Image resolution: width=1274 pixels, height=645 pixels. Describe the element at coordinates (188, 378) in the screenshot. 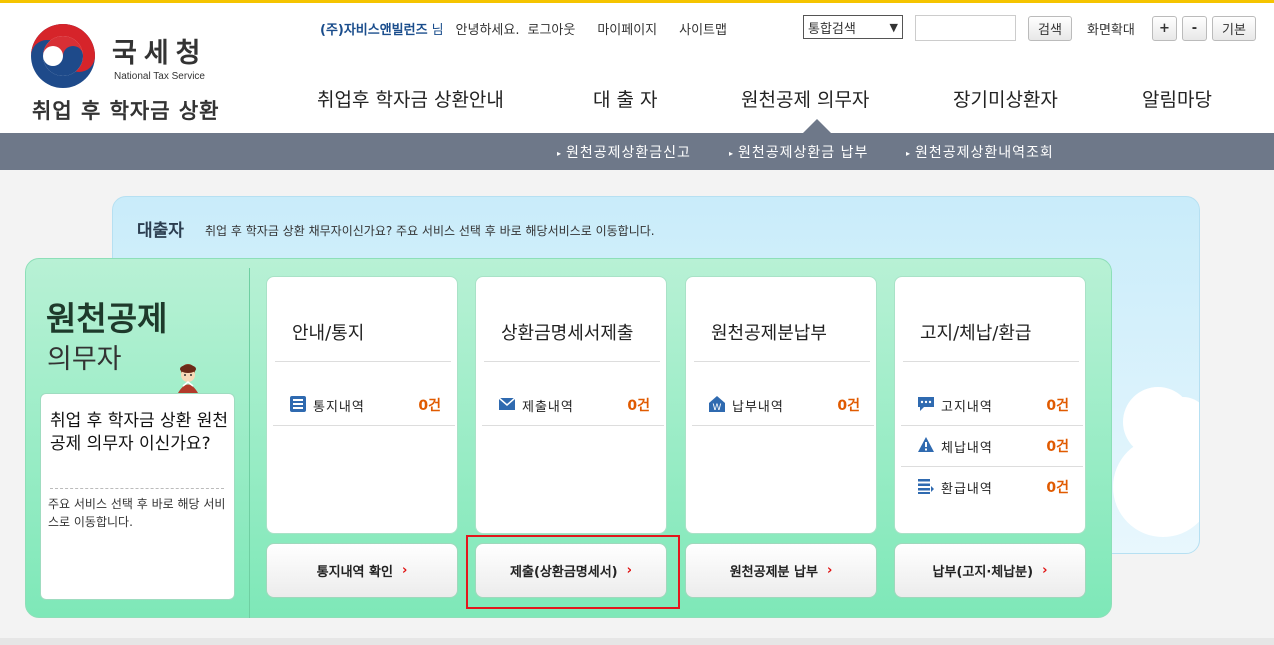

I see `mascot-icon` at that location.